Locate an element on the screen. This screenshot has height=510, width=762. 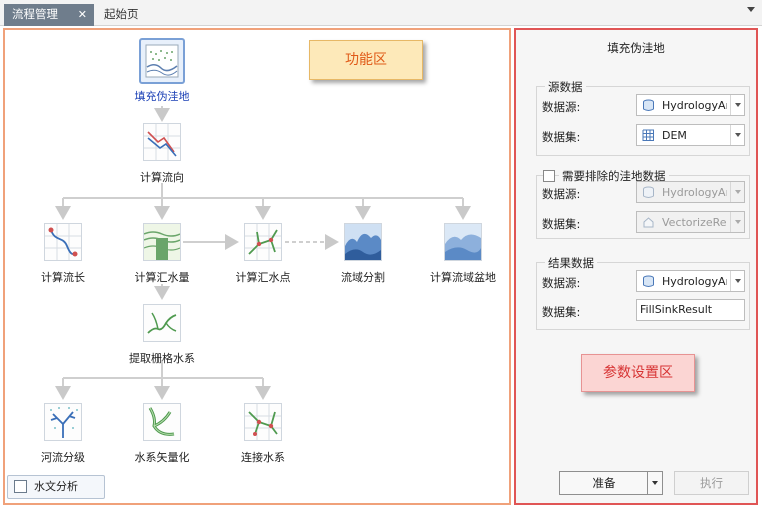
exclude-datasource-combo: HydrologyAnalyst is located at coordinates (690, 192).